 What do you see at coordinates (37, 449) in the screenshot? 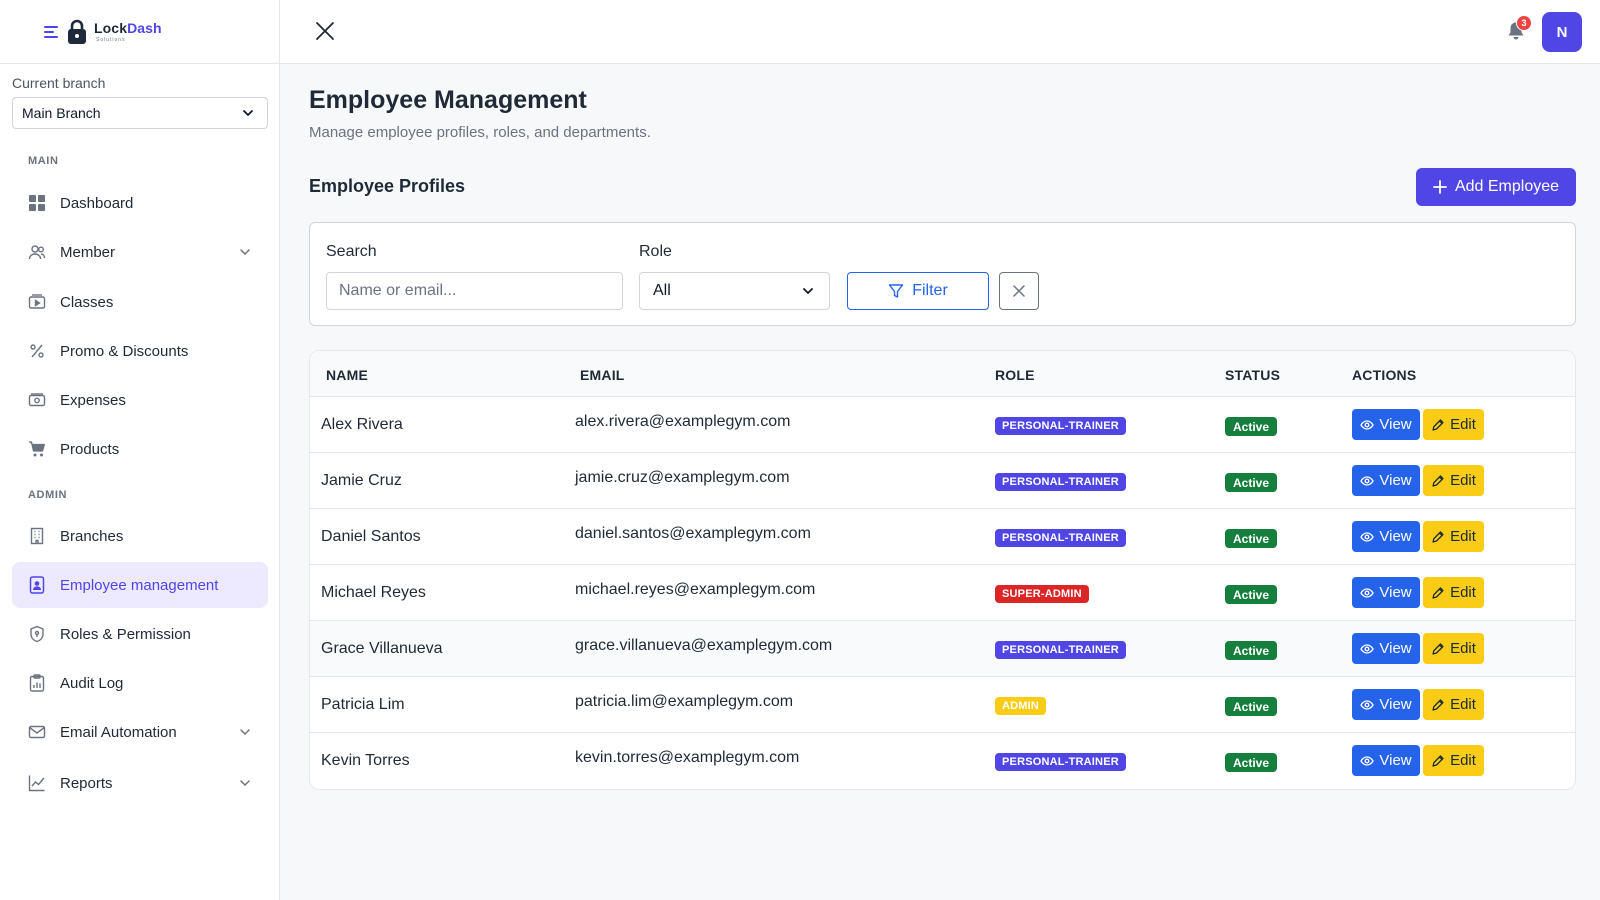
I see `cart-icon` at bounding box center [37, 449].